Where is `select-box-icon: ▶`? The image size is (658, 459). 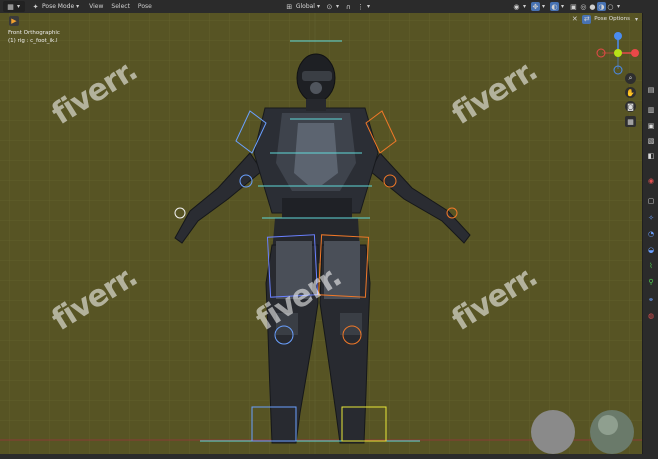 select-box-icon: ▶ is located at coordinates (14, 21).